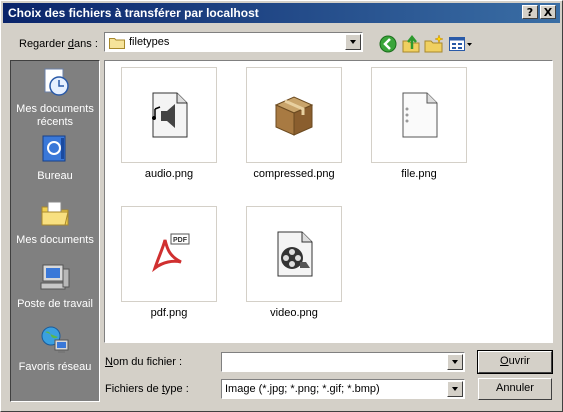 This screenshot has width=563, height=412. I want to click on filename-label: Nom du fichier :, so click(143, 362).